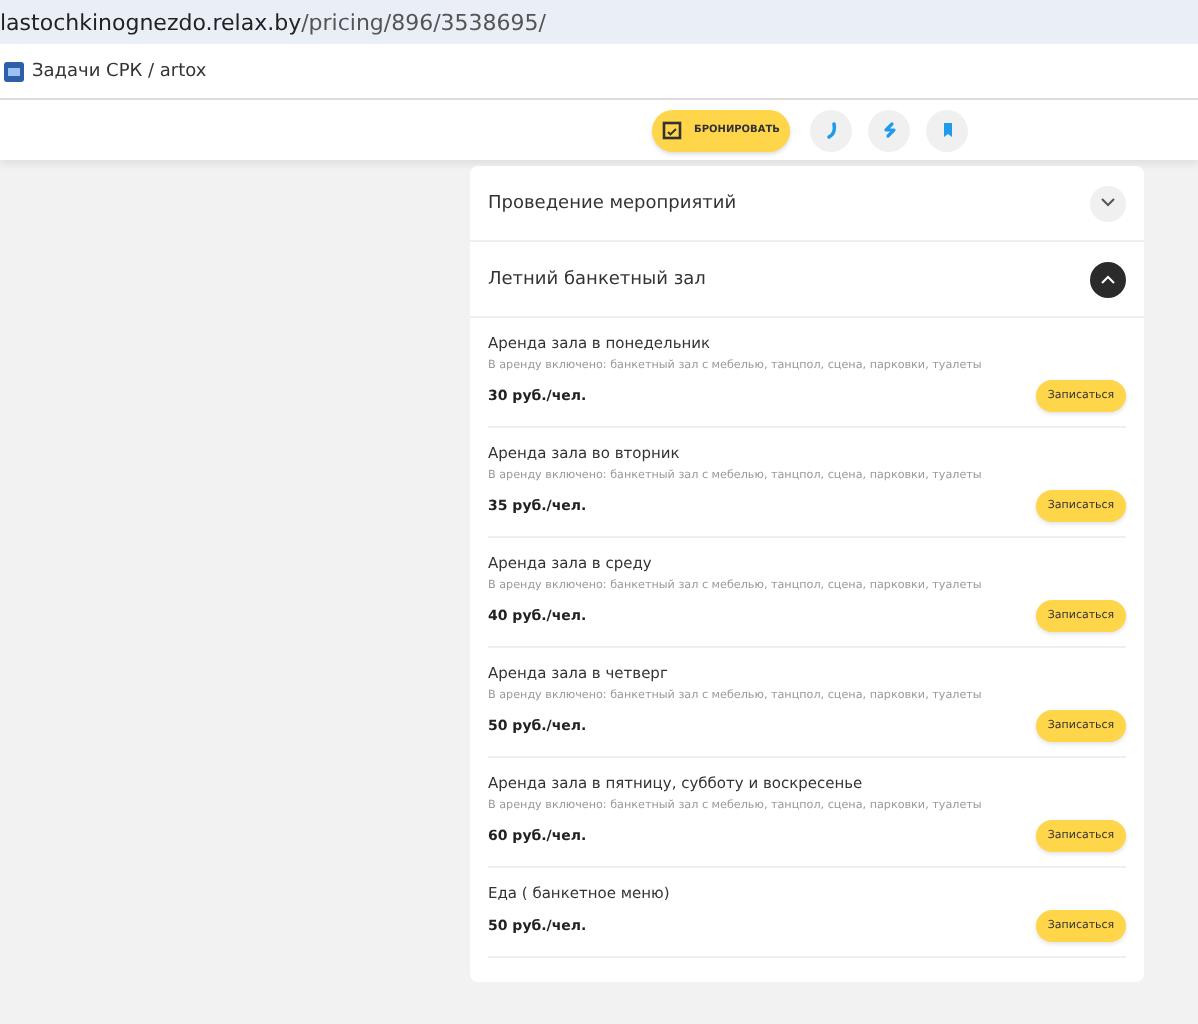 This screenshot has height=1024, width=1198. What do you see at coordinates (599, 22) in the screenshot?
I see `address-bar: lastochkinognezdo.relax.by/pricing/896/3538695/` at bounding box center [599, 22].